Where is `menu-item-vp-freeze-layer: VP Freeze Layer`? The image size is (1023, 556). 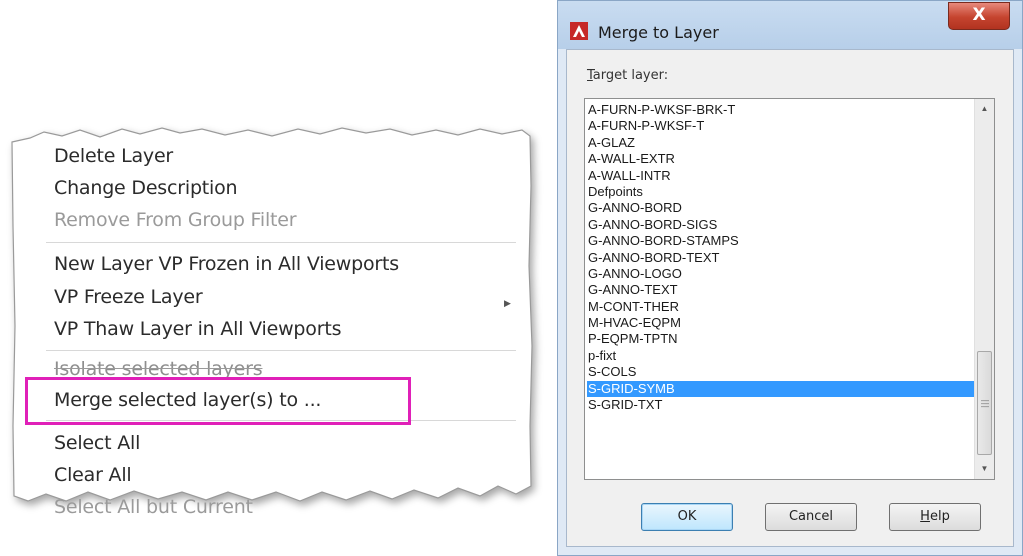 menu-item-vp-freeze-layer: VP Freeze Layer is located at coordinates (128, 297).